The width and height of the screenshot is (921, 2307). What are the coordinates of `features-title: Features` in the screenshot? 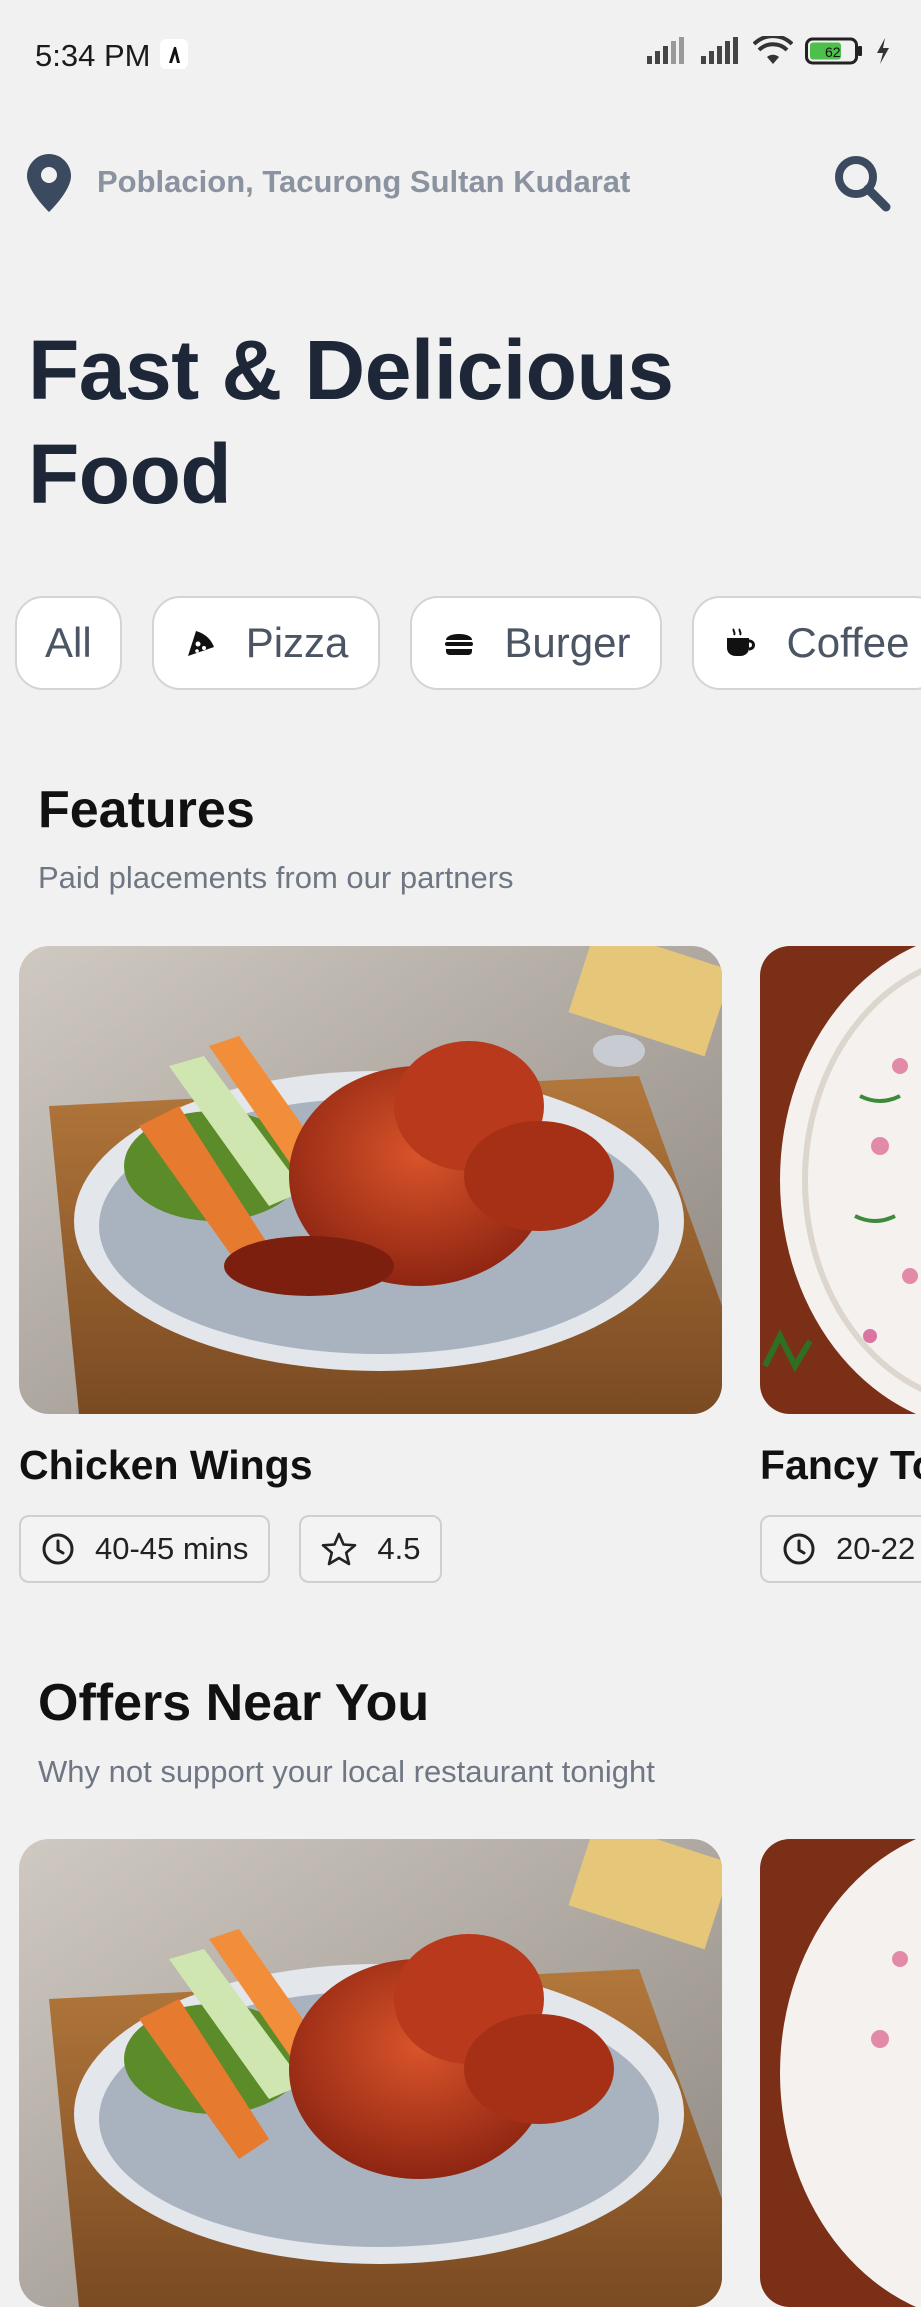 It's located at (146, 810).